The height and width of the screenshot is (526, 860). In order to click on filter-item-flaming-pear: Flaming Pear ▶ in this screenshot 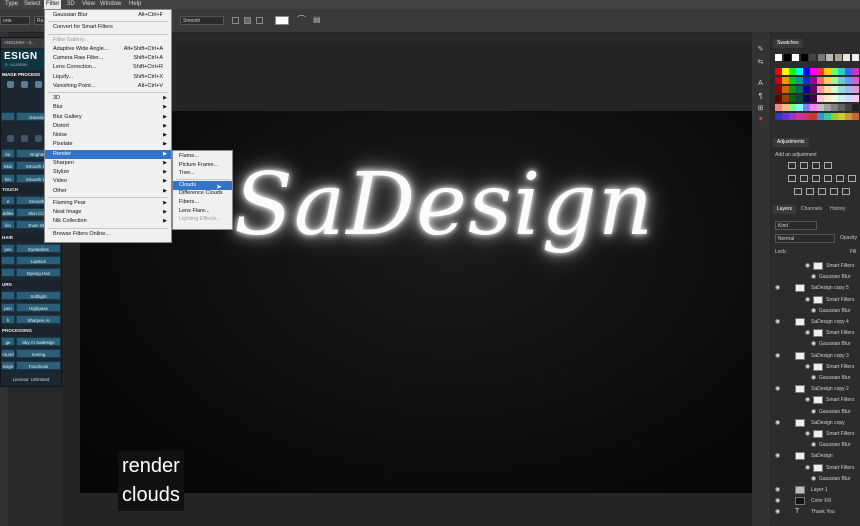, I will do `click(108, 203)`.